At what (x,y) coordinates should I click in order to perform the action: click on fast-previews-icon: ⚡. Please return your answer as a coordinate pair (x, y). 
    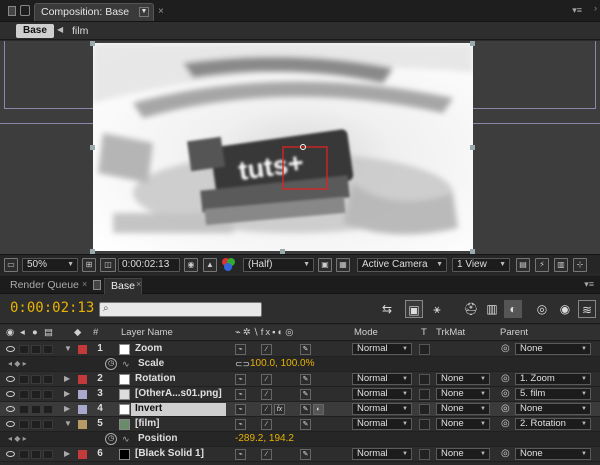
    Looking at the image, I should click on (542, 265).